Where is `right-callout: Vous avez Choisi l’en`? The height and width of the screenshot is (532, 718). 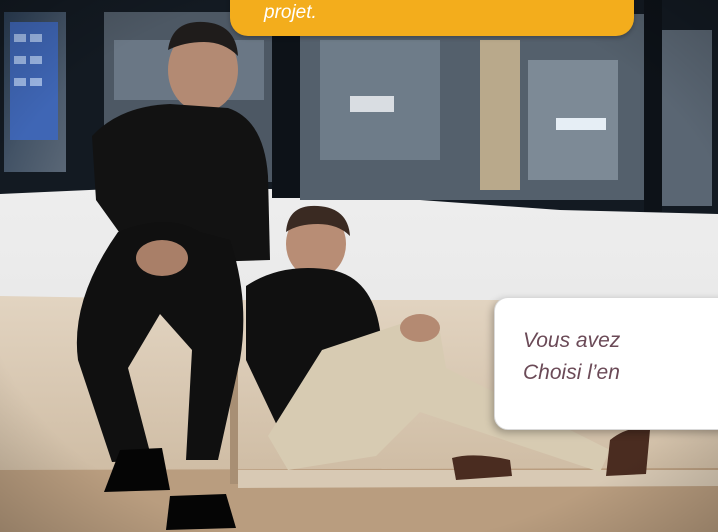 right-callout: Vous avez Choisi l’en is located at coordinates (606, 363).